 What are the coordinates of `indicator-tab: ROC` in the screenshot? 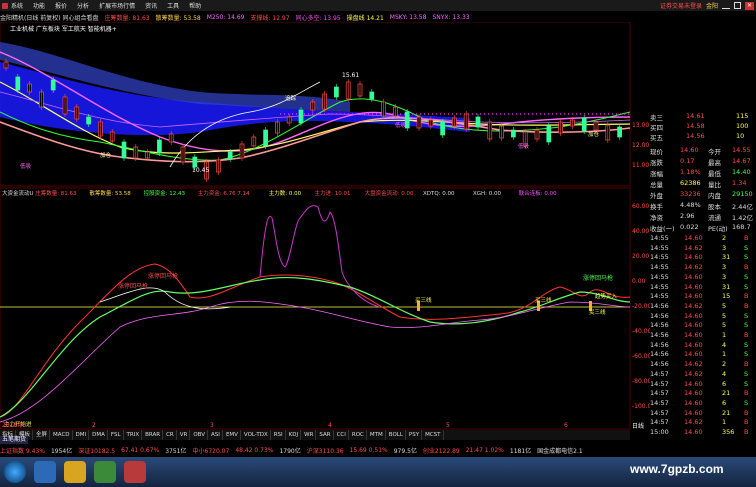 It's located at (358, 435).